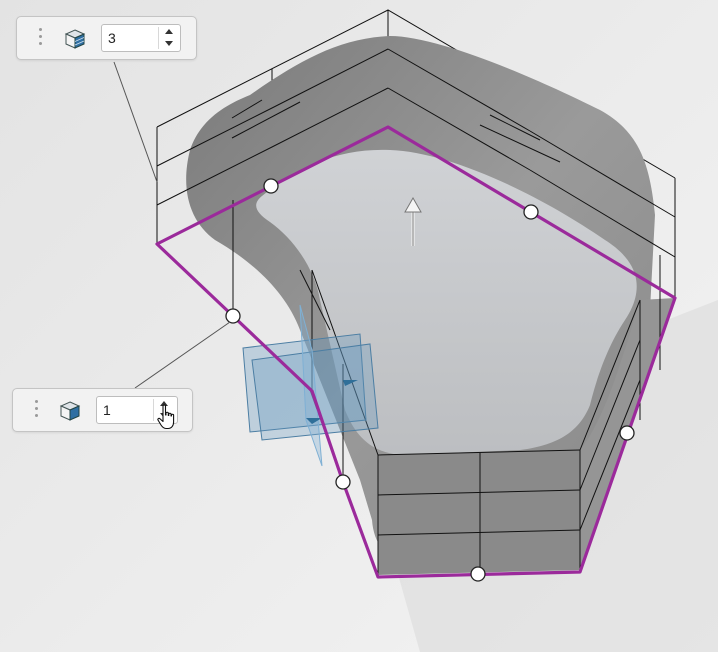 This screenshot has width=718, height=652. Describe the element at coordinates (75, 39) in the screenshot. I see `stacked-block-icon` at that location.